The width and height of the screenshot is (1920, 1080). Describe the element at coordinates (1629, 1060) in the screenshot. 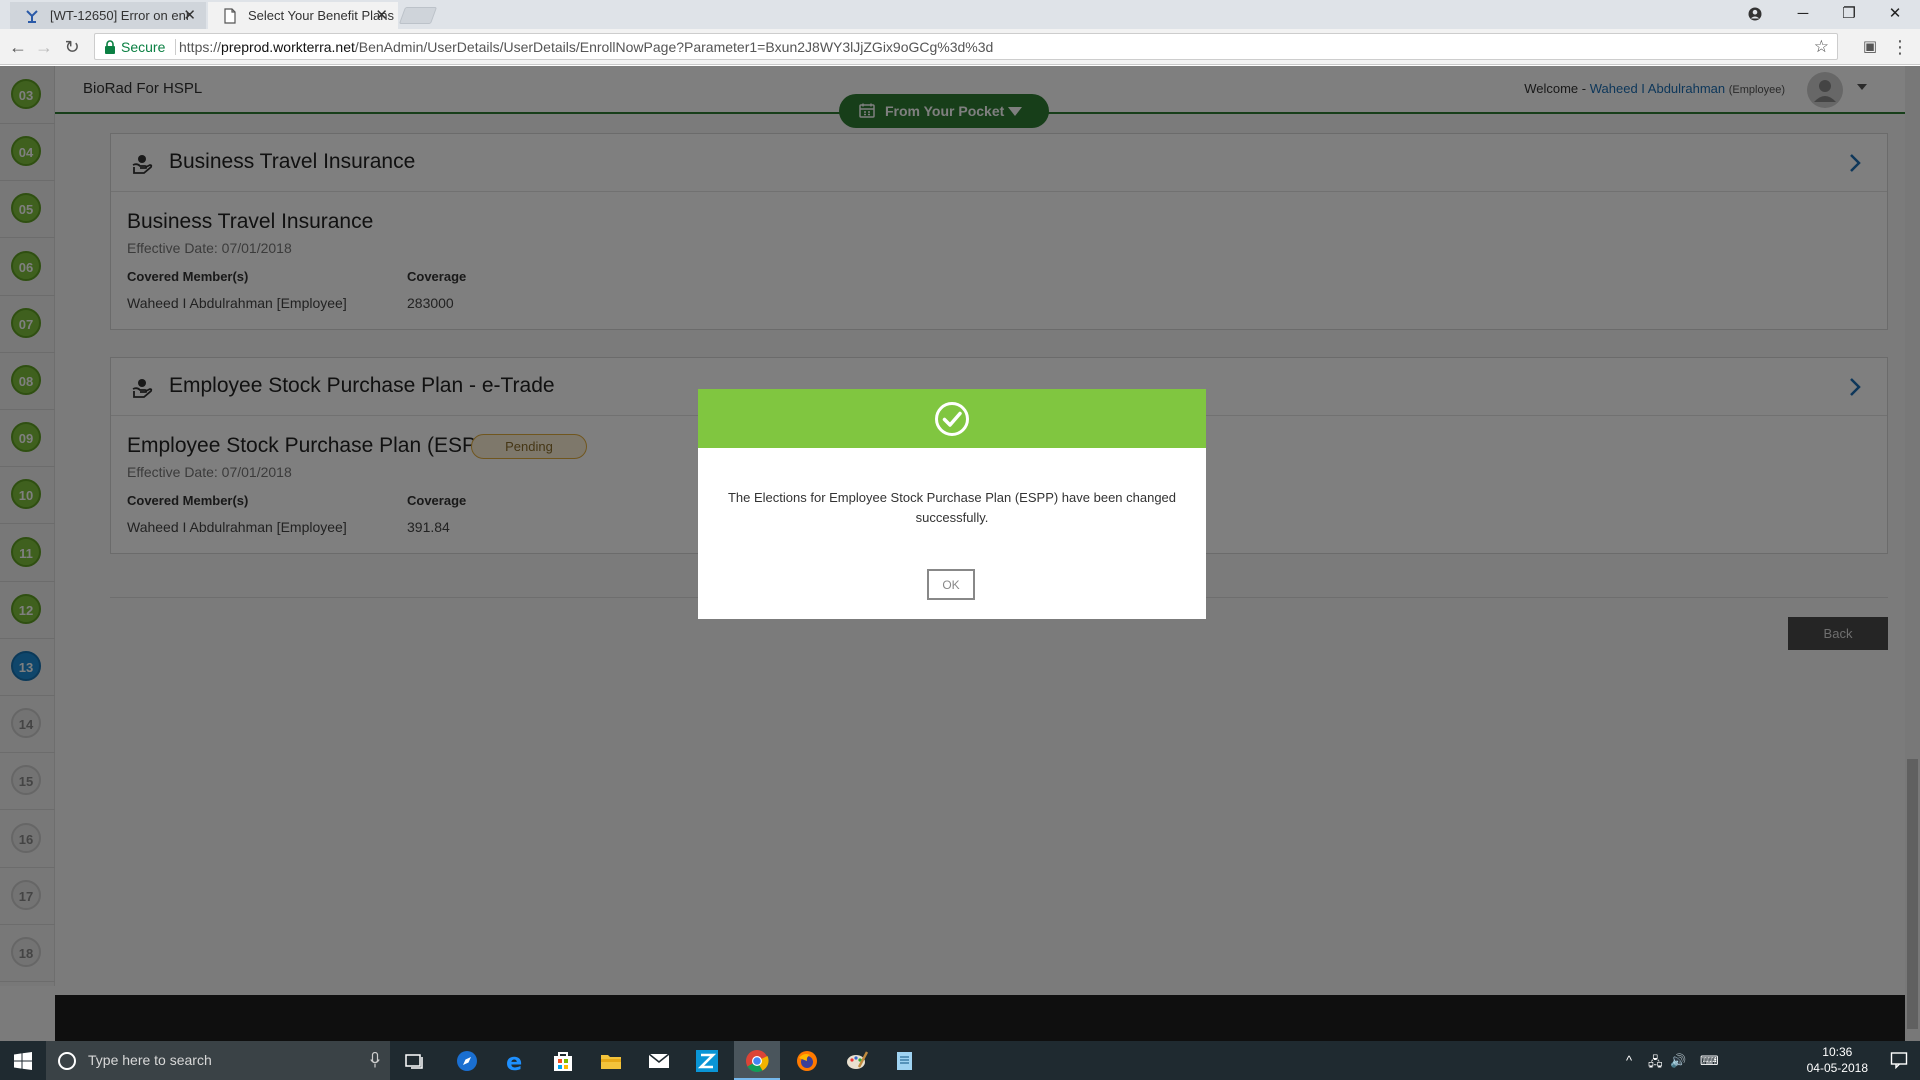

I see `chevron-up-icon: ^` at that location.